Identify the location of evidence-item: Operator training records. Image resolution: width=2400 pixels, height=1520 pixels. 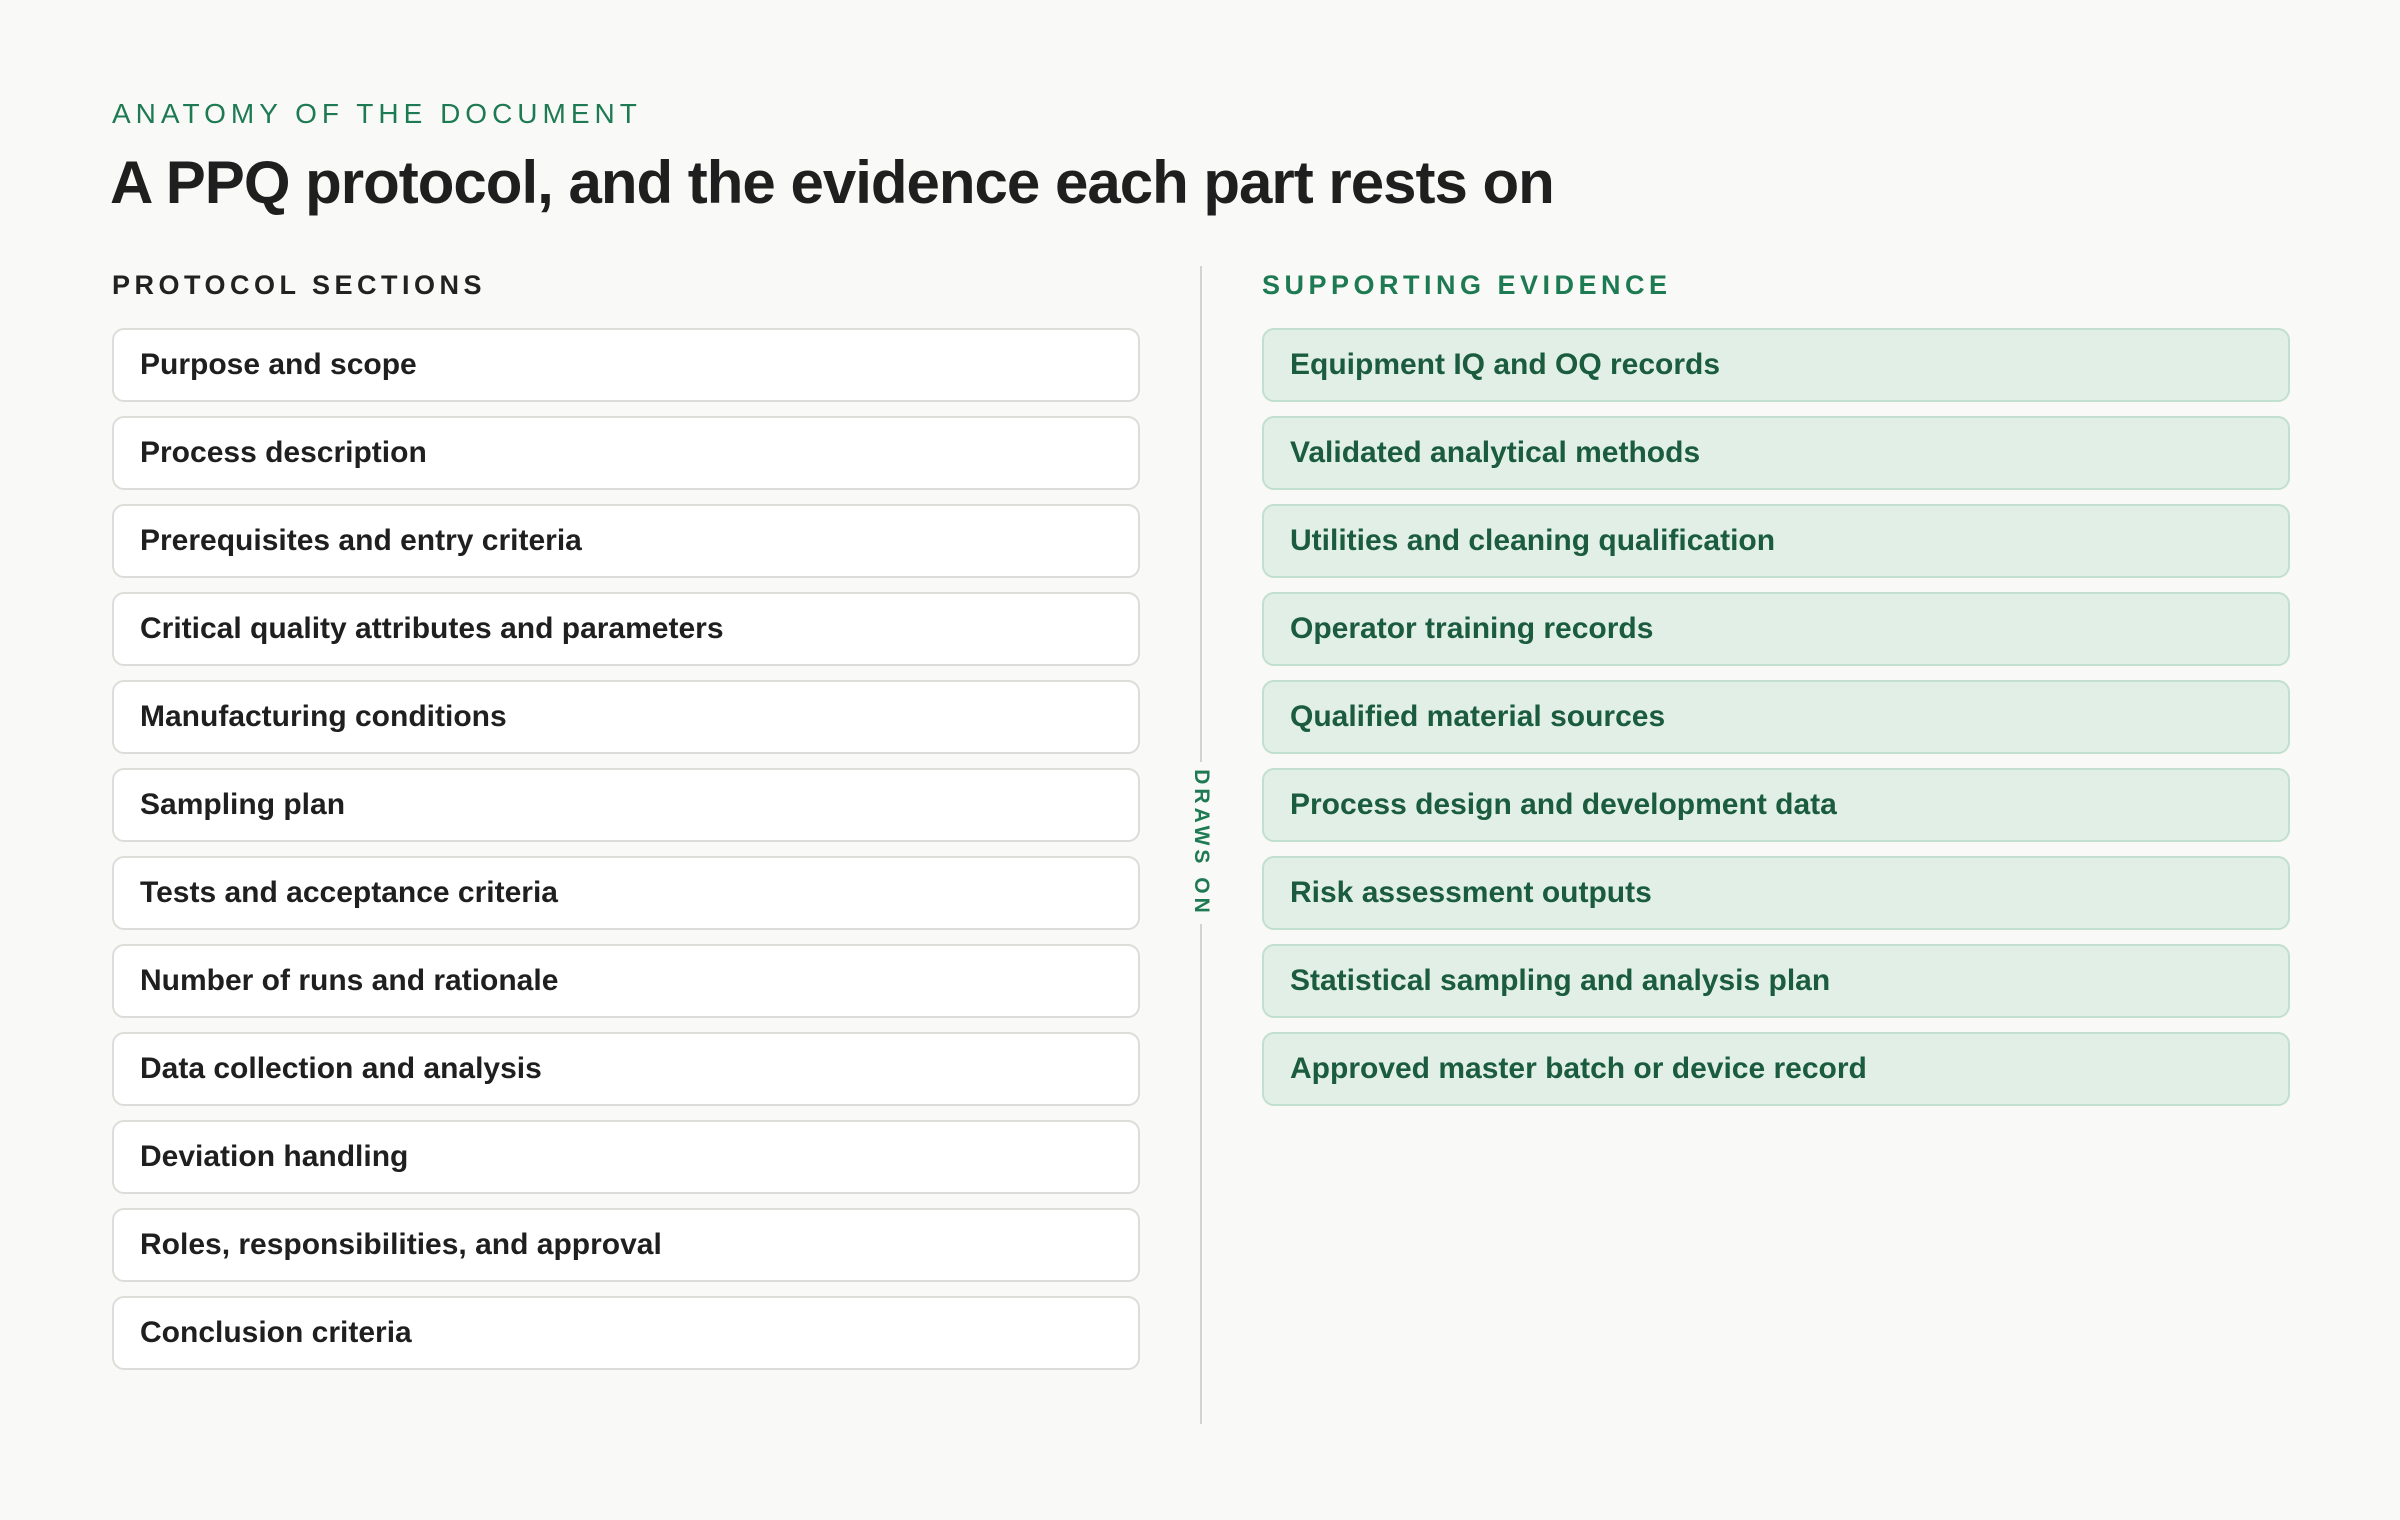
(1776, 629).